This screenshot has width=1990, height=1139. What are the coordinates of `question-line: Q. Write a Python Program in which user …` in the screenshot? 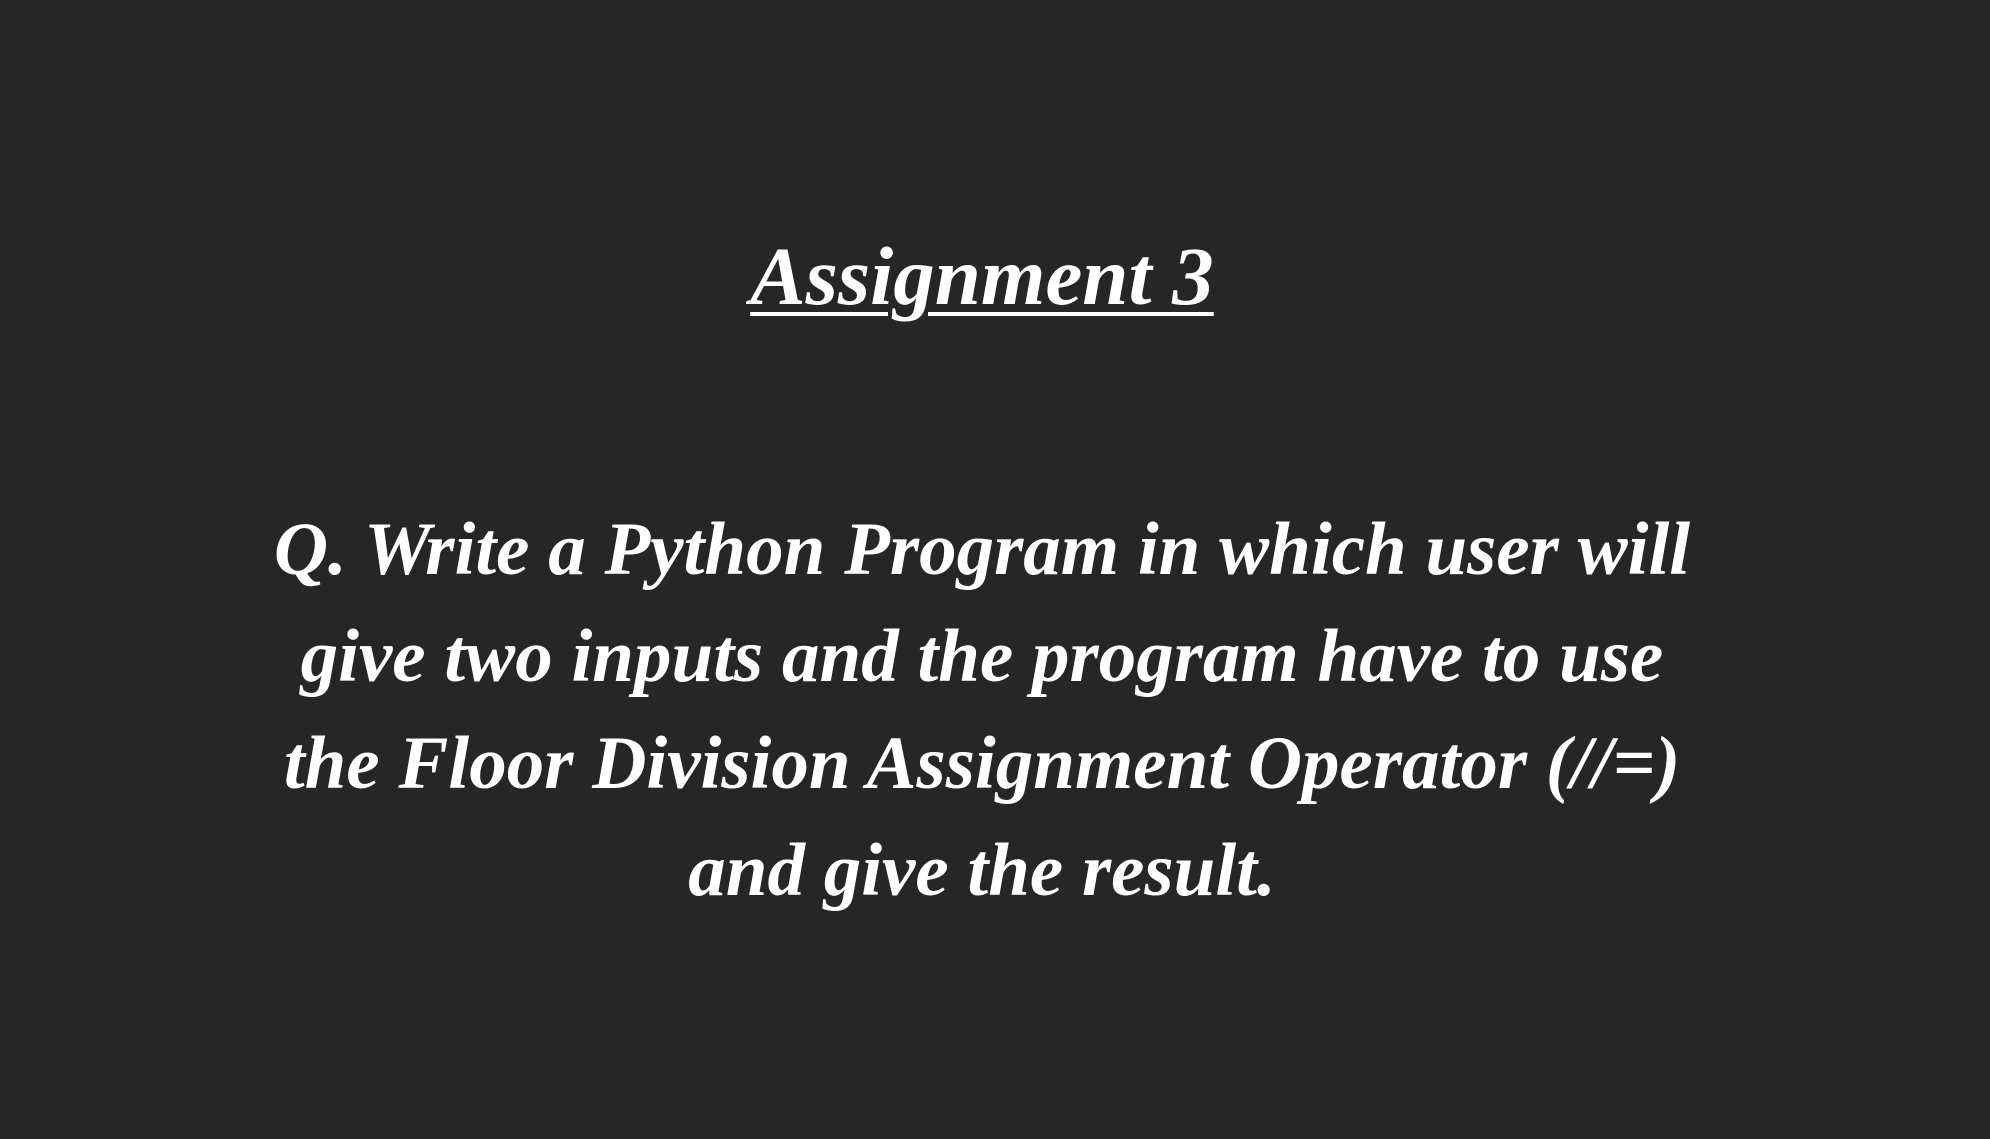 It's located at (982, 549).